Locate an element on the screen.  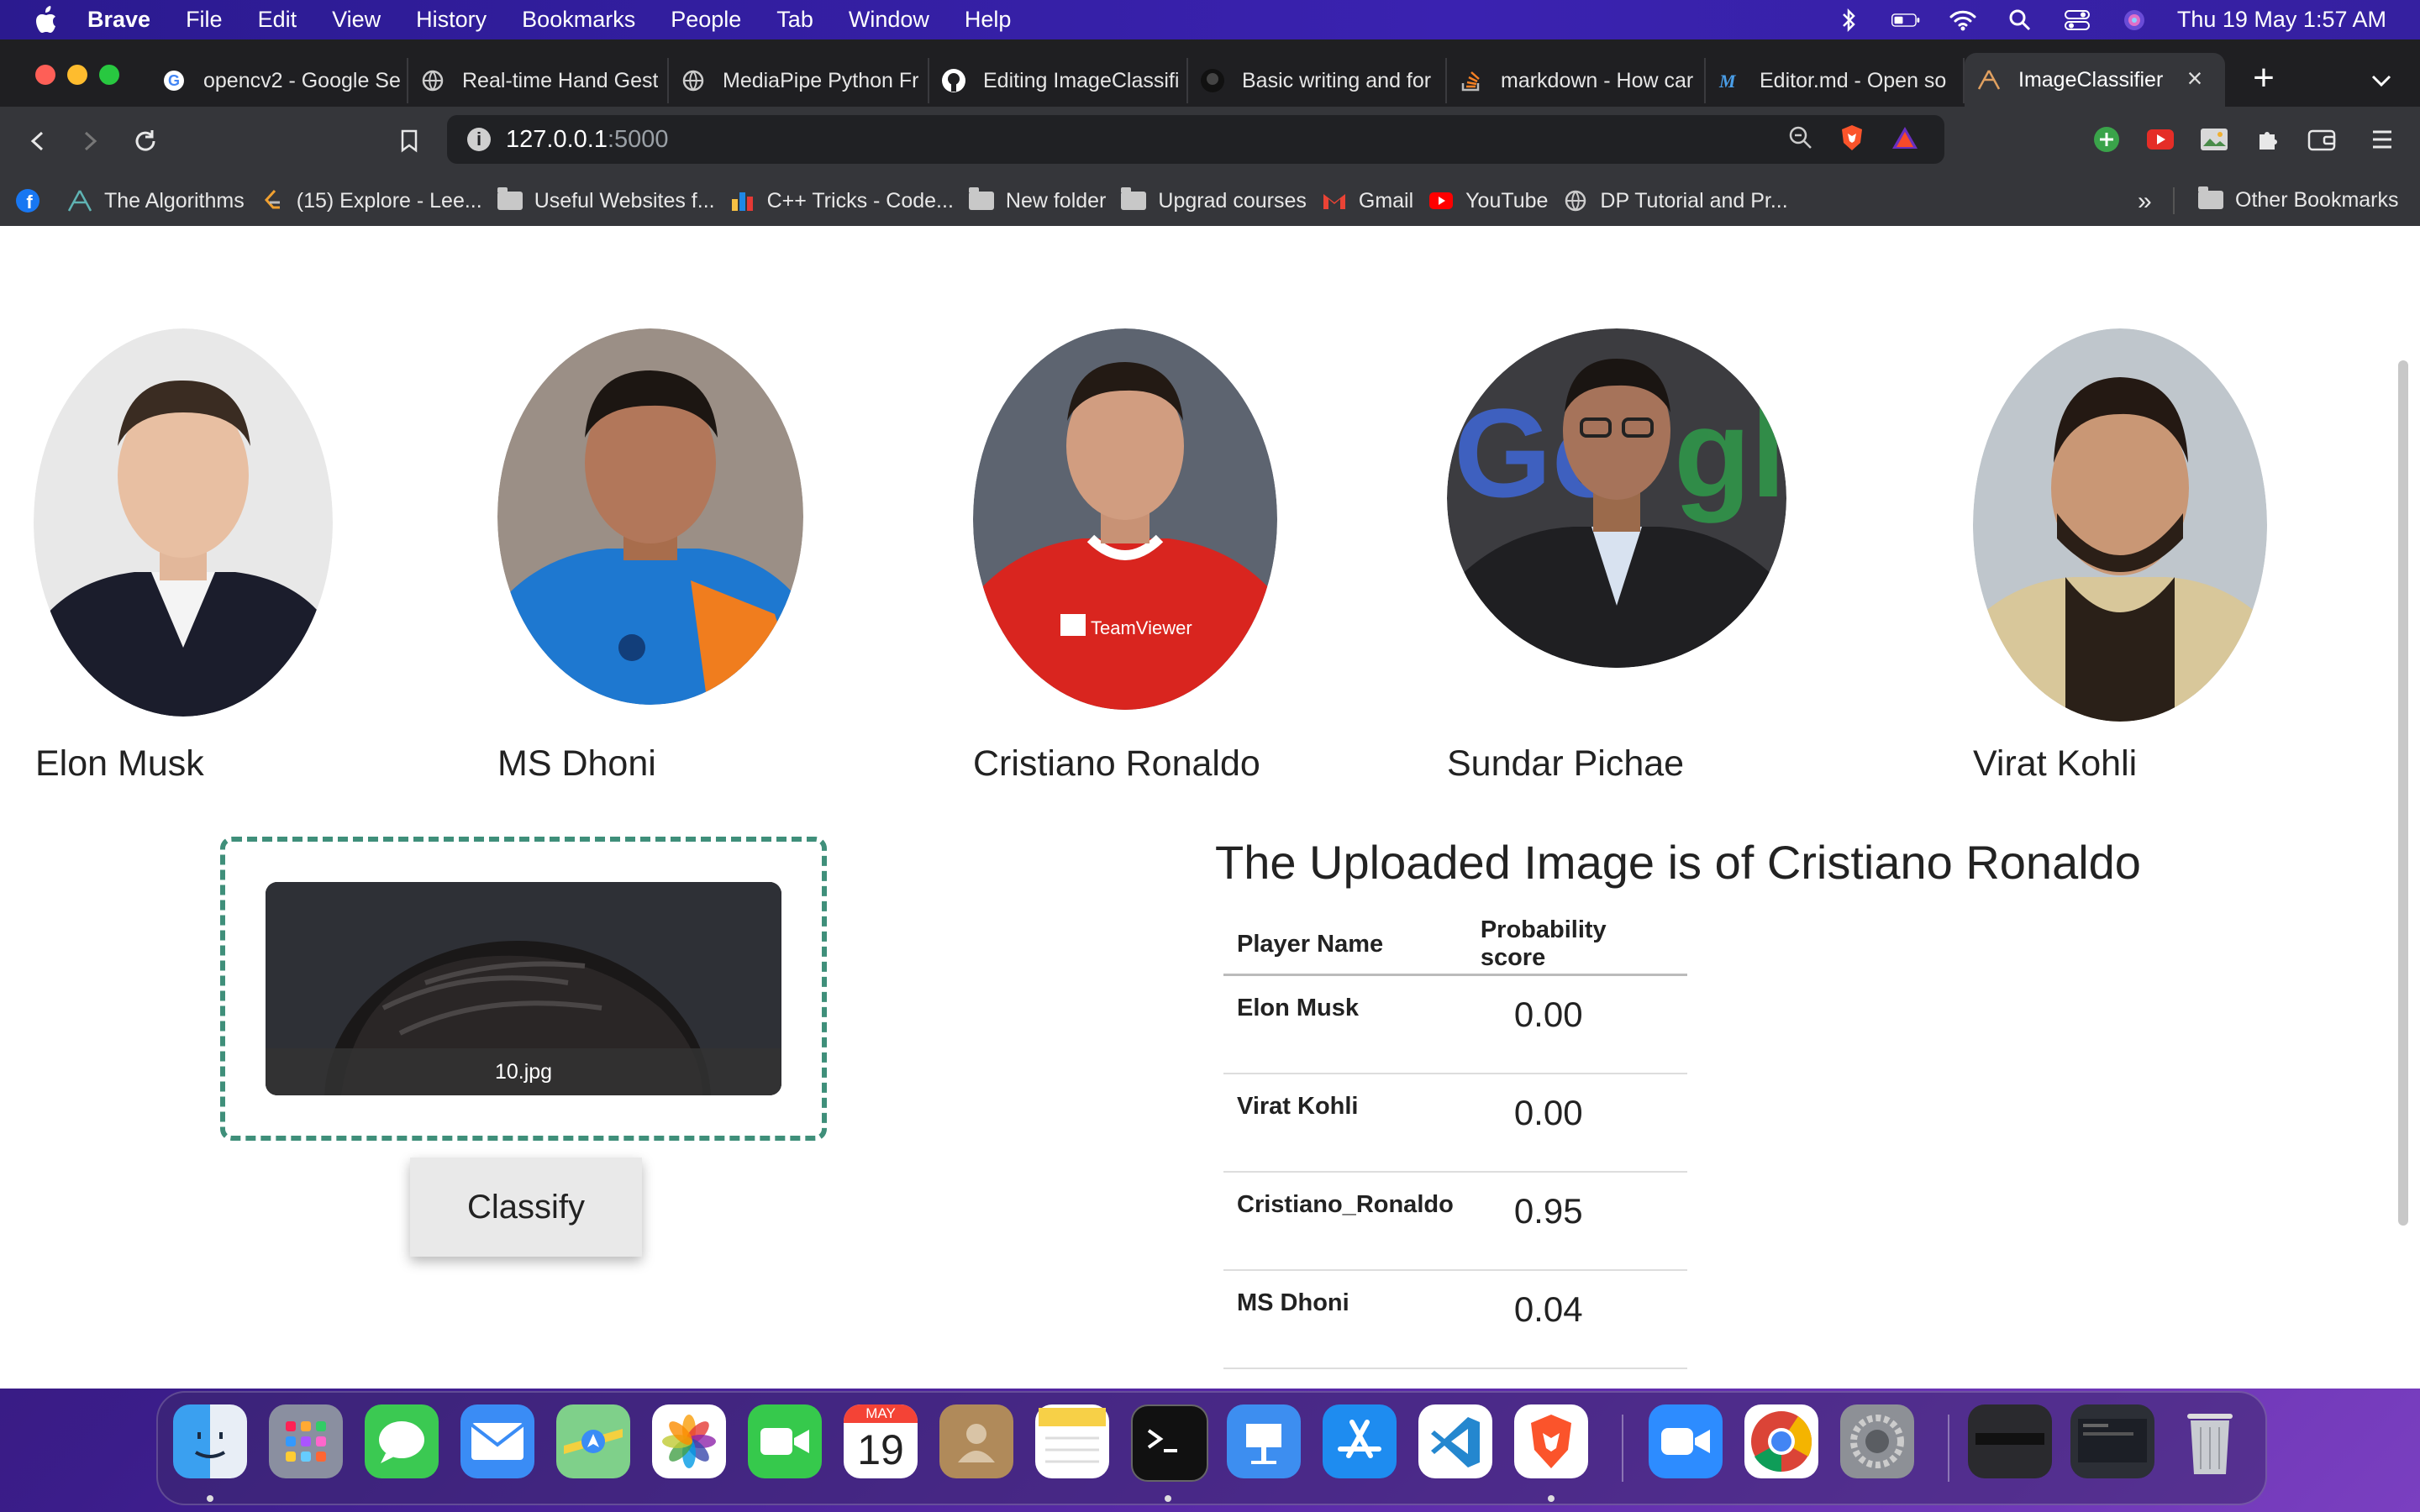
spotlight-search-icon is located at coordinates (2020, 20).